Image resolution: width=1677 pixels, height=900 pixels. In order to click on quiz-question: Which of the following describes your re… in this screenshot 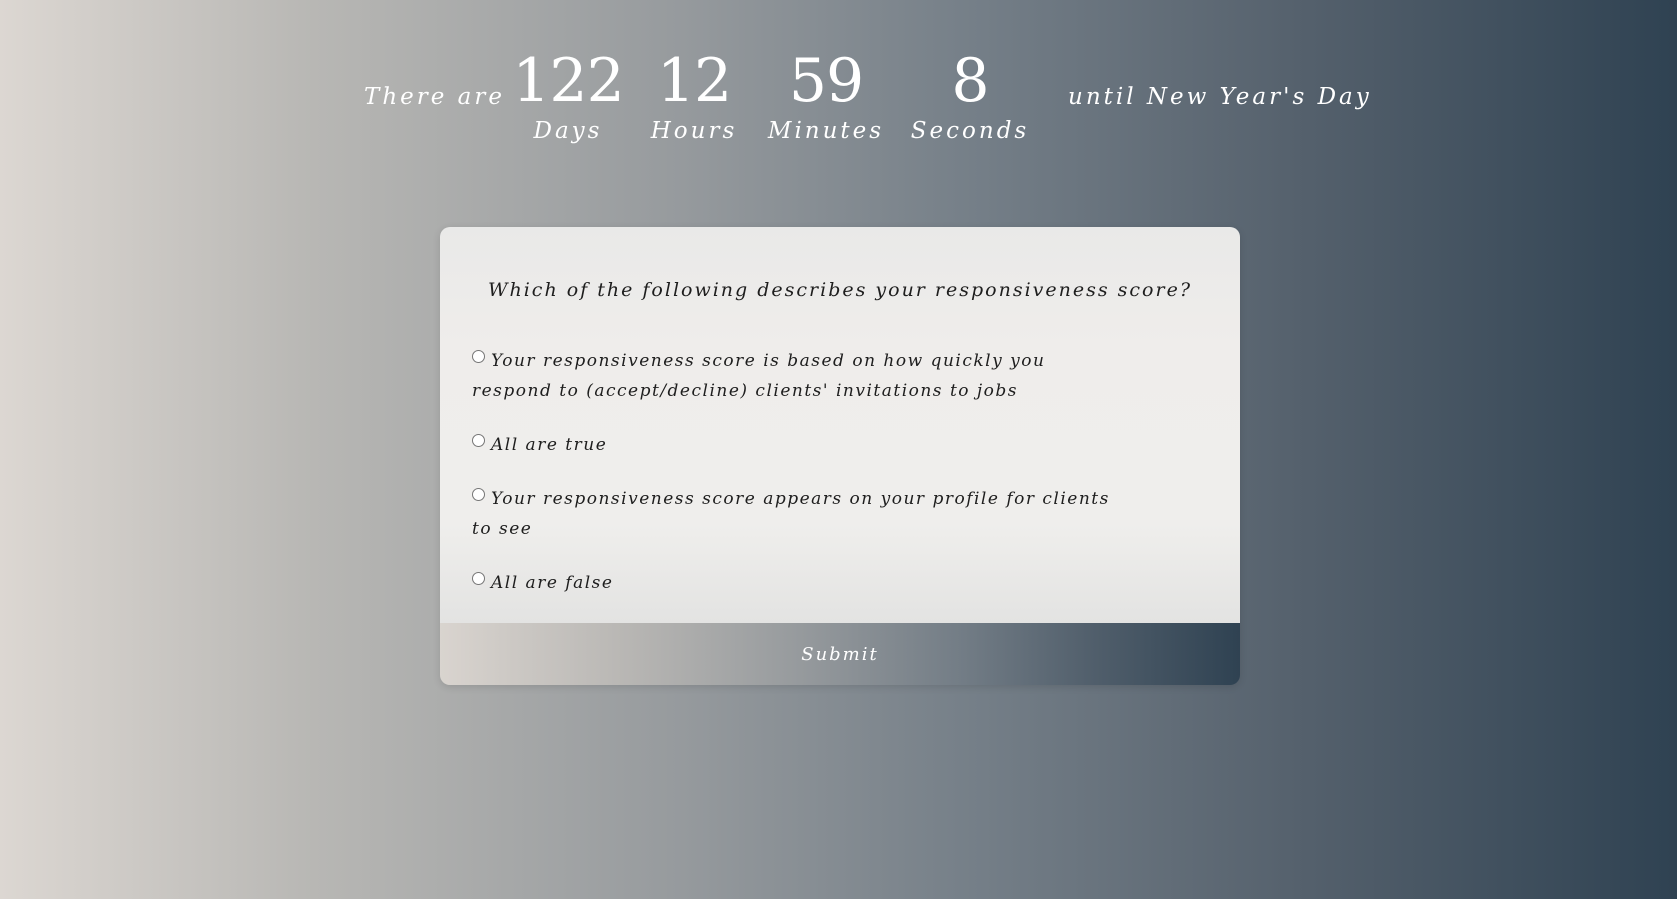, I will do `click(840, 290)`.